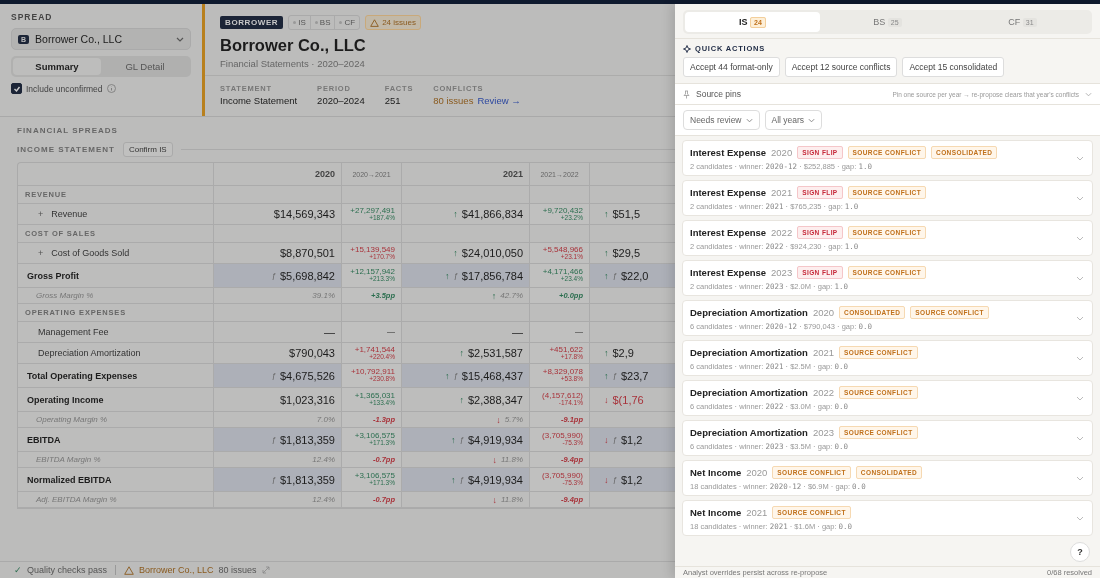  Describe the element at coordinates (511, 499) in the screenshot. I see `amount: 11.8%` at that location.